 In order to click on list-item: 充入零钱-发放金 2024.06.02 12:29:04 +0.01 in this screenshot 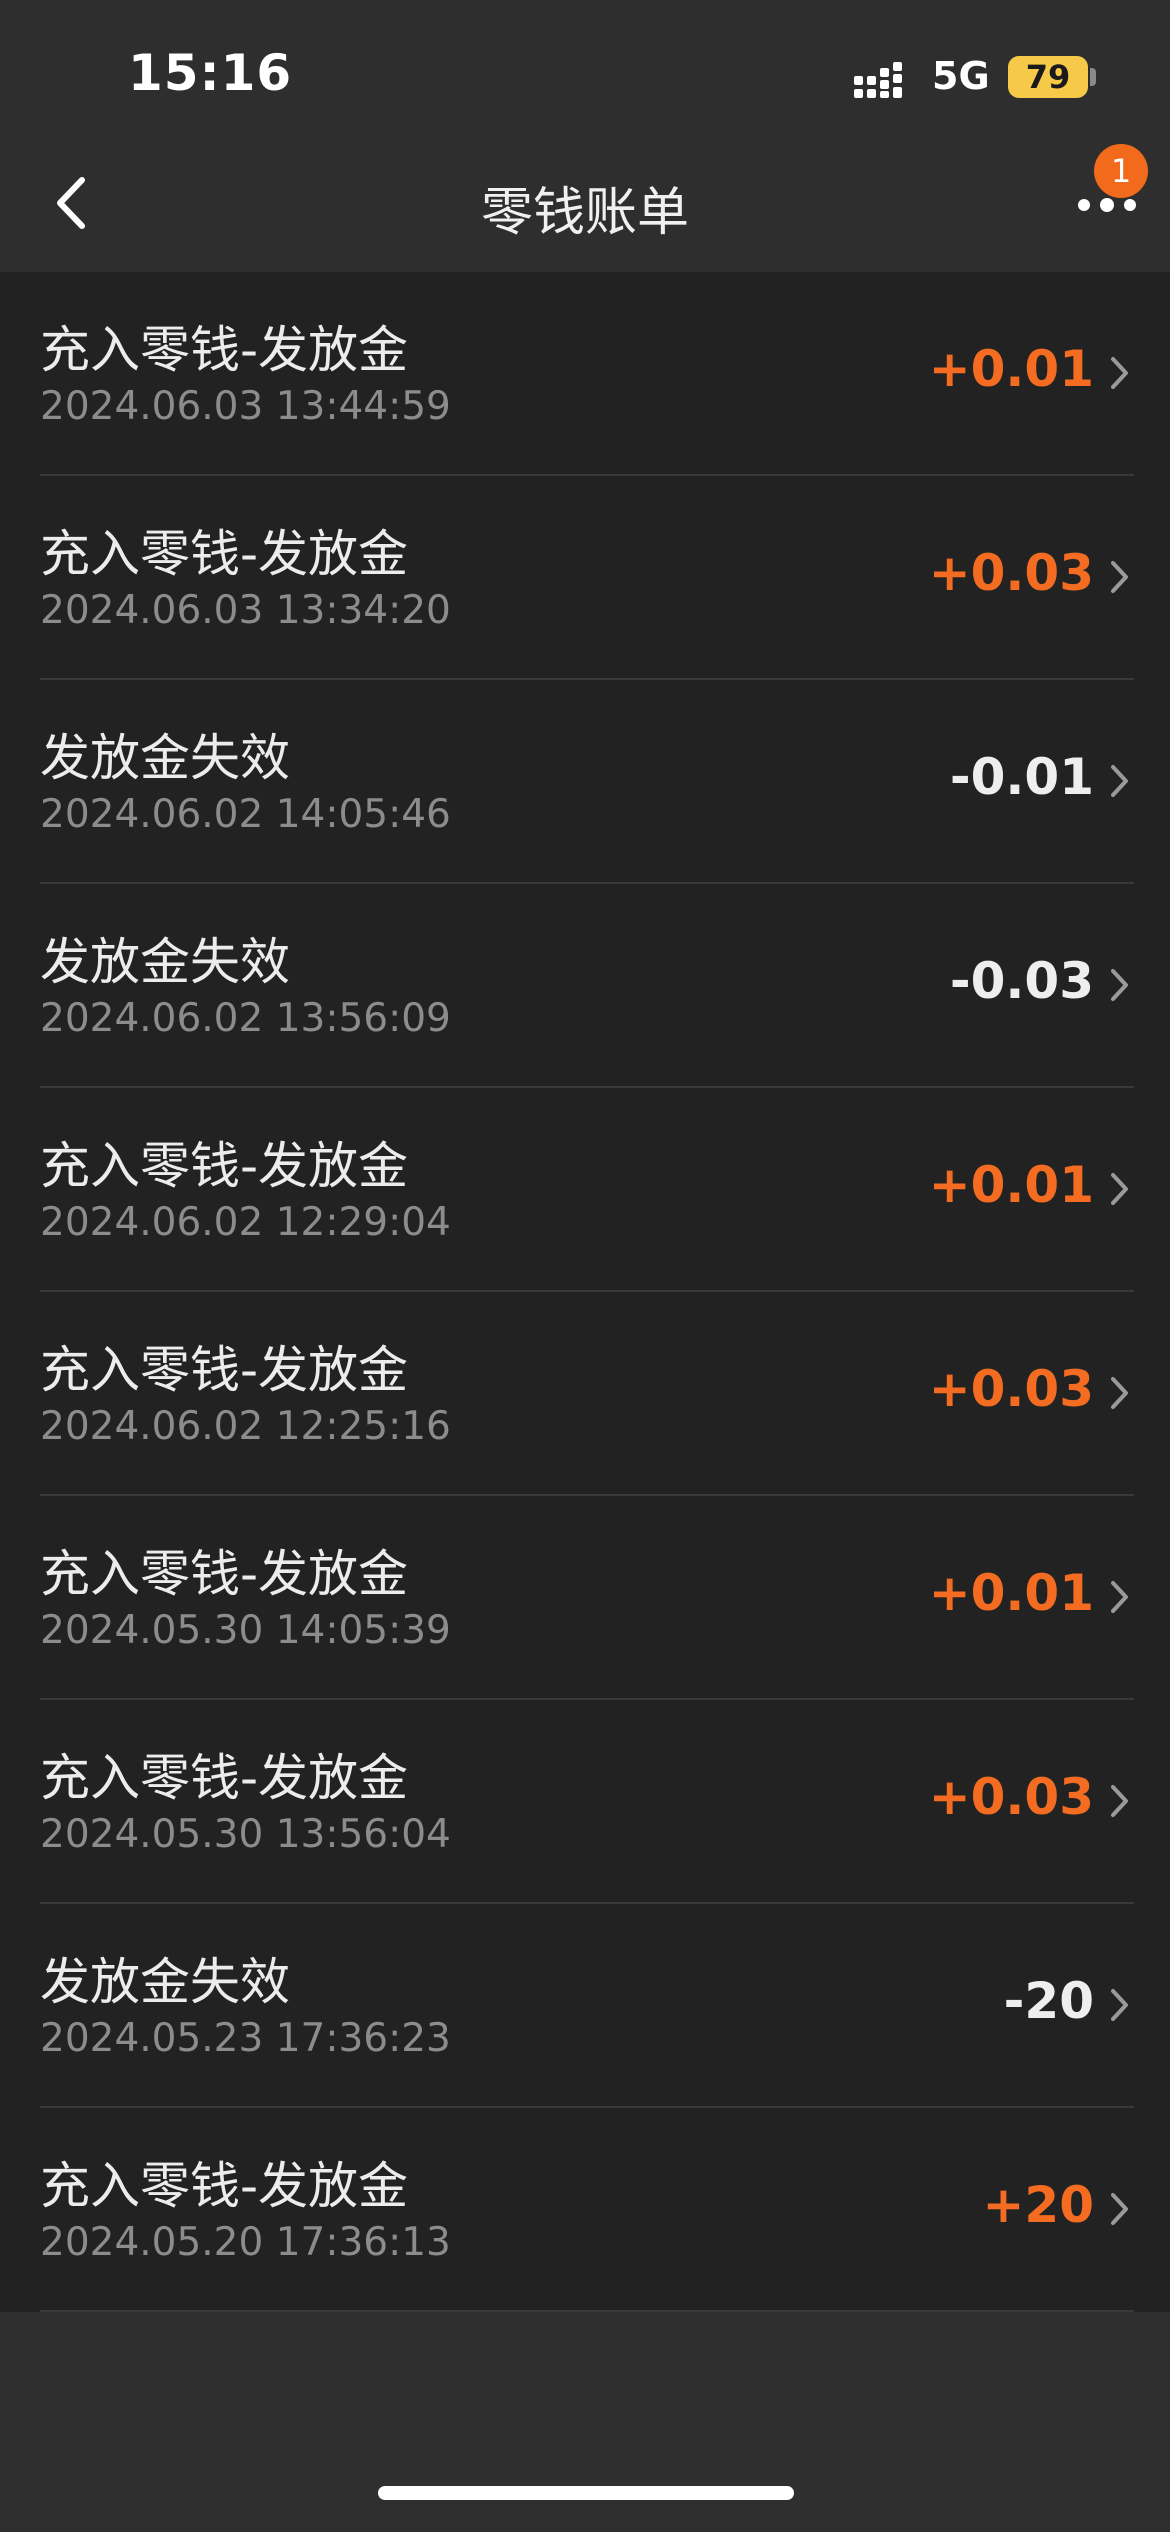, I will do `click(587, 1190)`.